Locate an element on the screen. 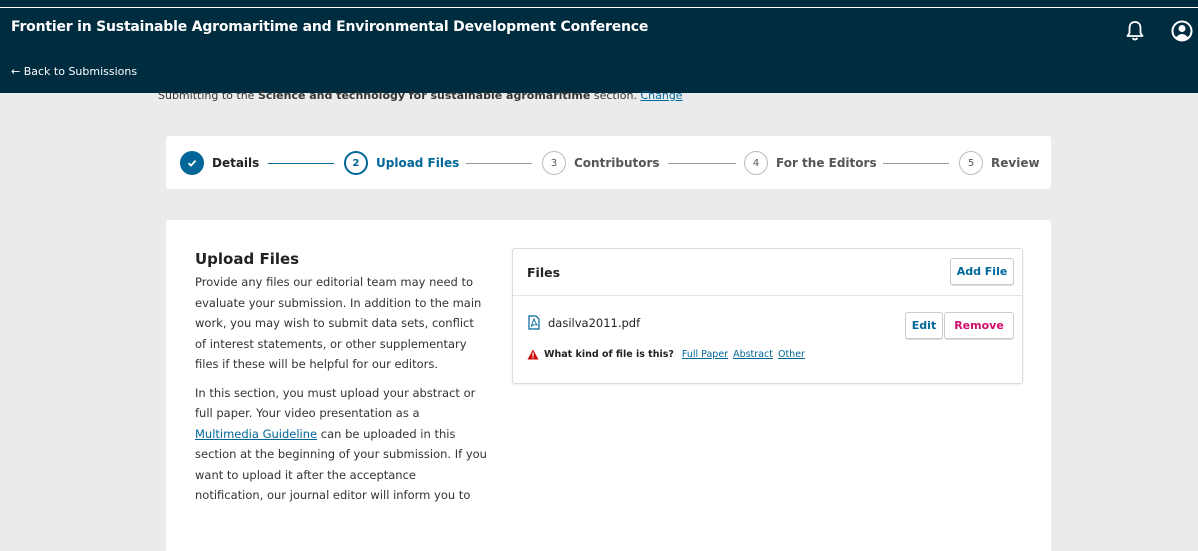 The image size is (1198, 551). step-label: For the Editors is located at coordinates (826, 163).